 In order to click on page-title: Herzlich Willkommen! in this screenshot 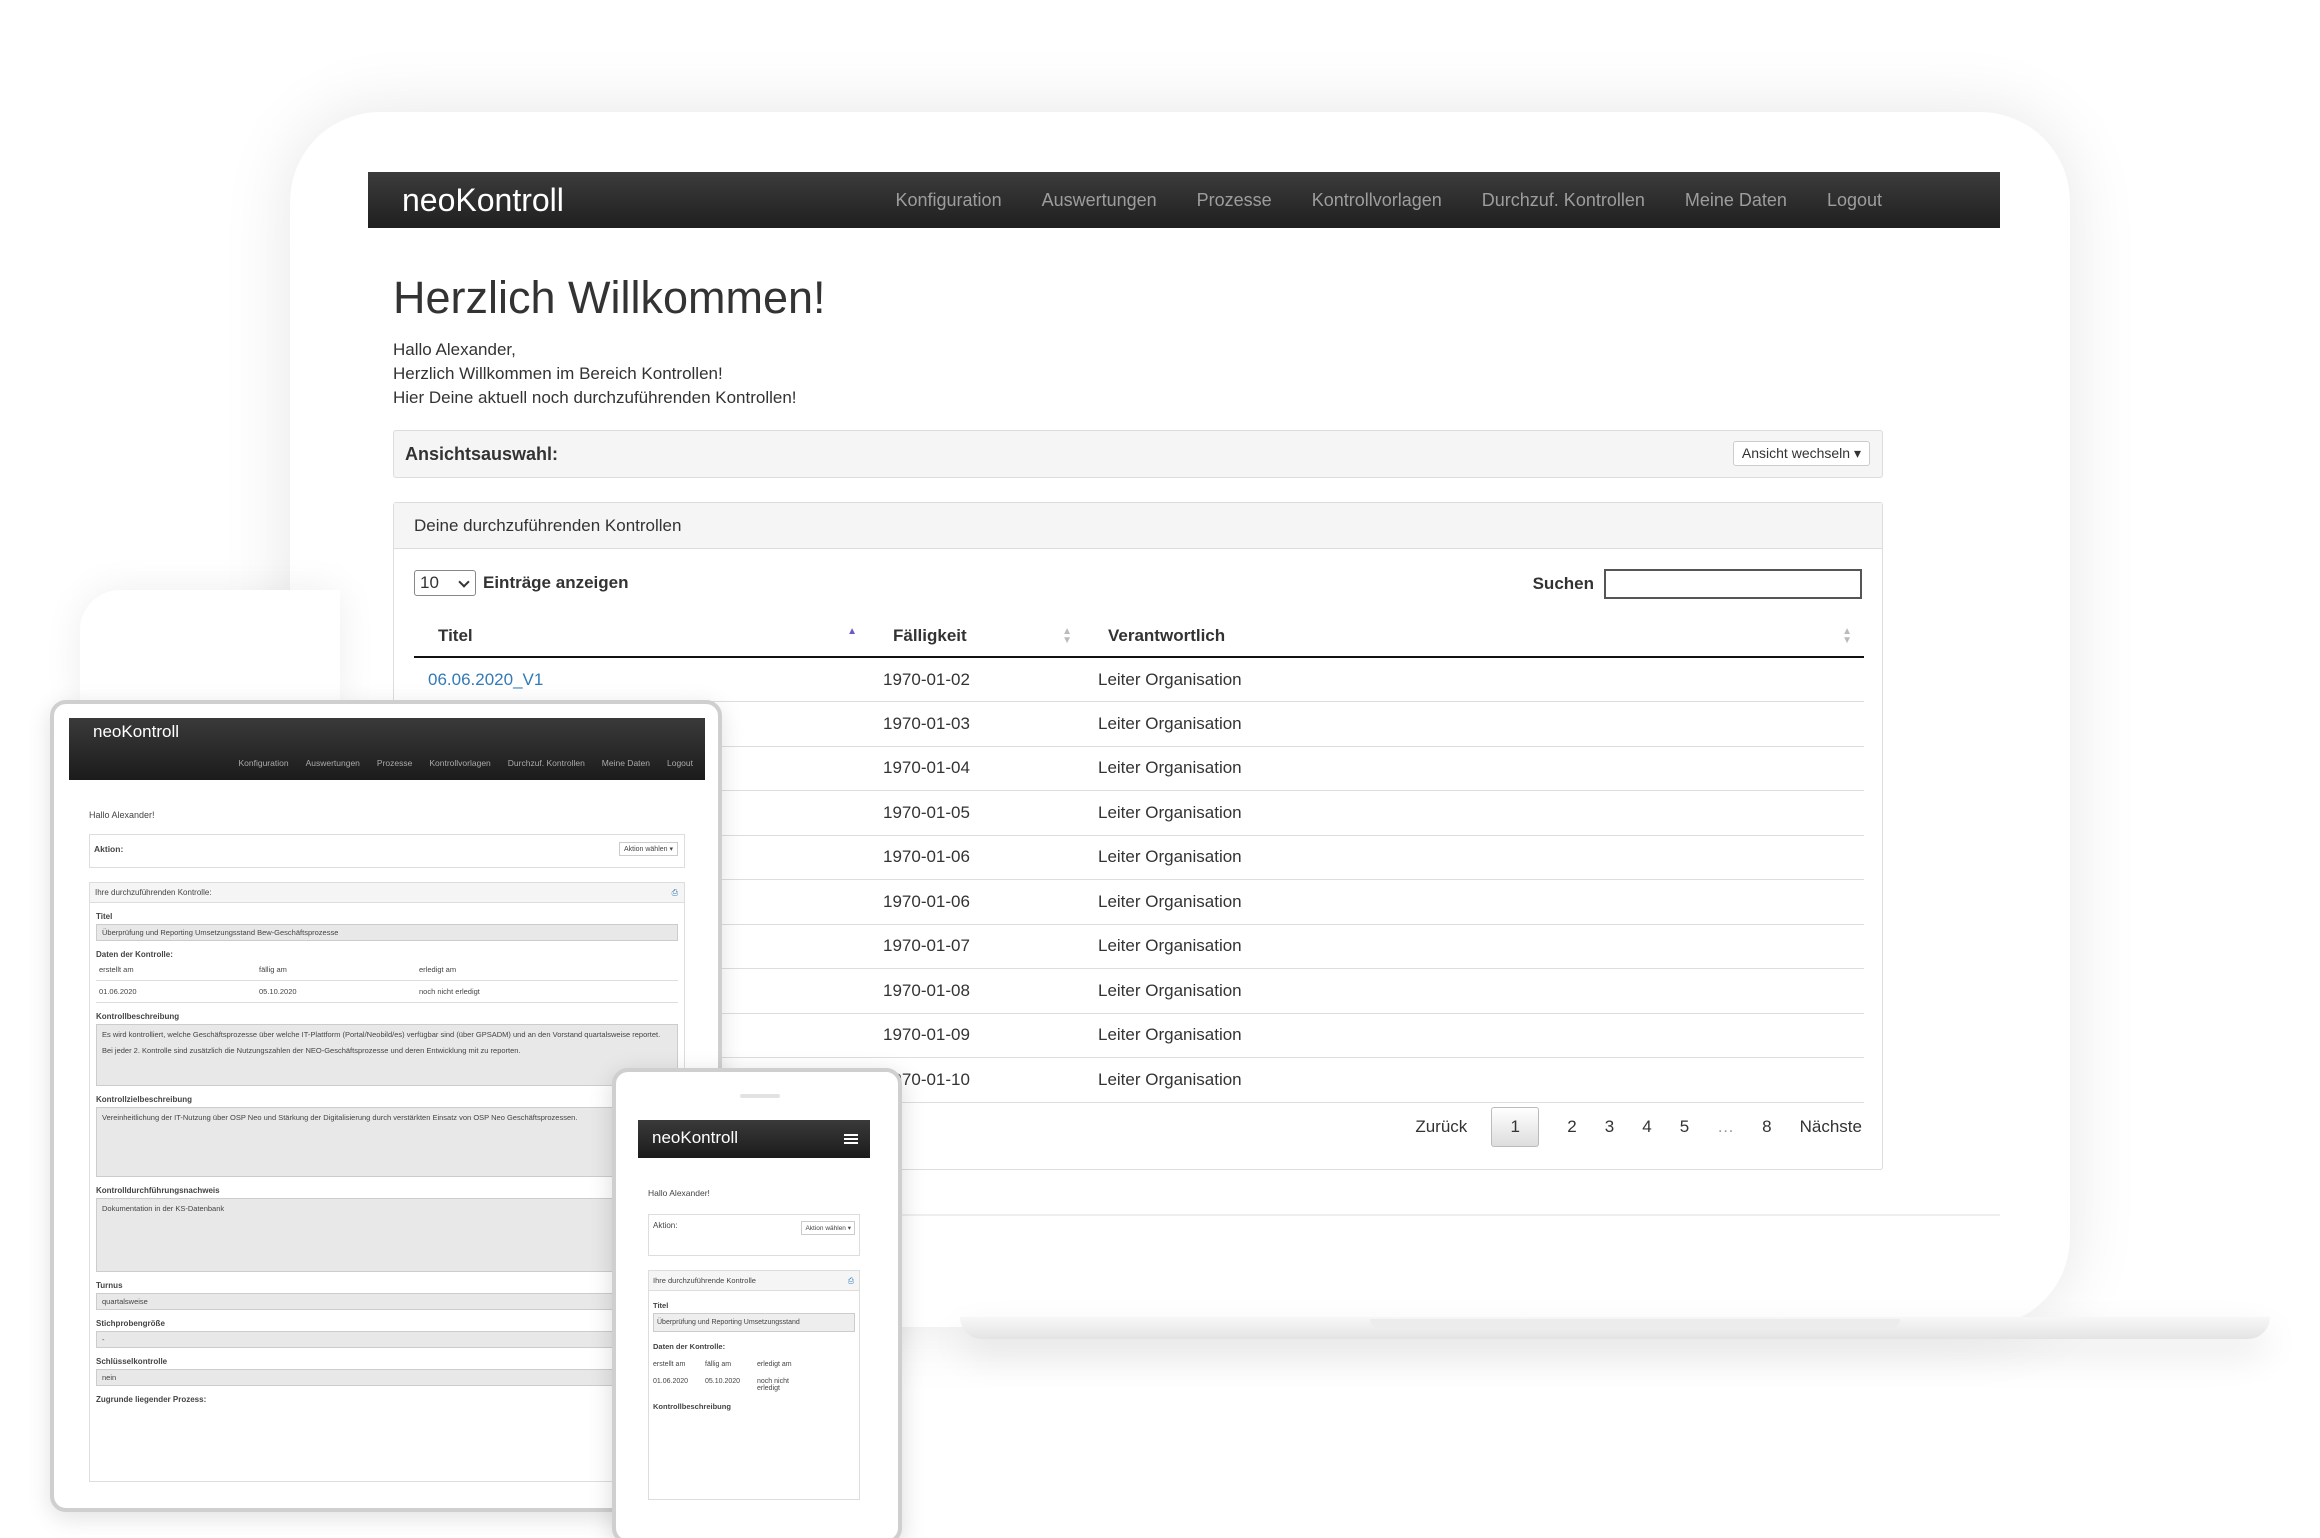, I will do `click(609, 297)`.